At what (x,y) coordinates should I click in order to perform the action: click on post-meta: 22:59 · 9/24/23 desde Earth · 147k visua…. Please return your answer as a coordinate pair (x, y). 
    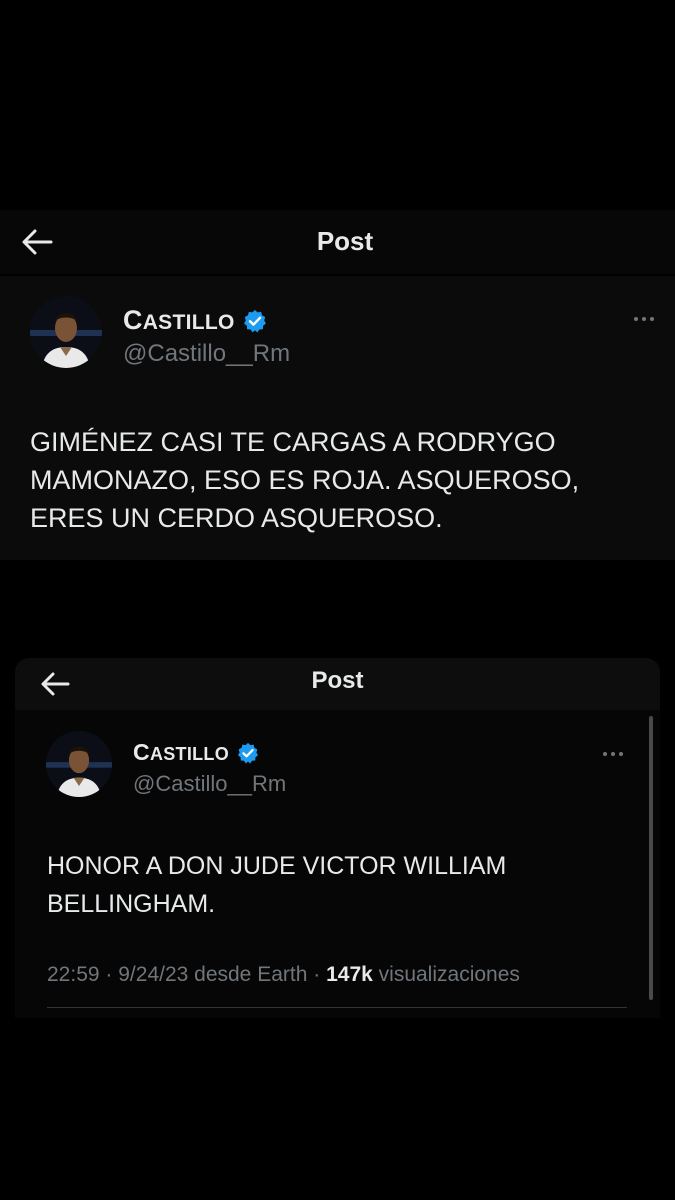
    Looking at the image, I should click on (283, 975).